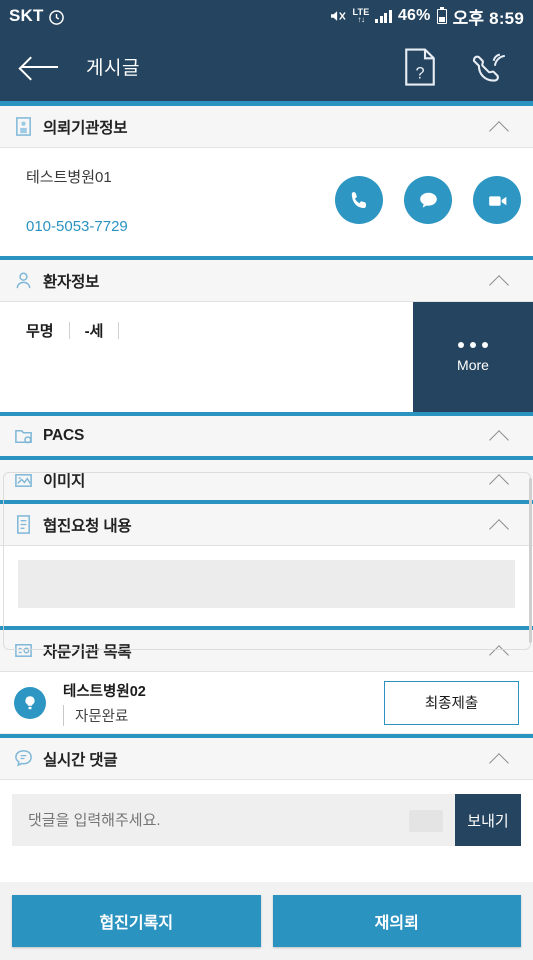  What do you see at coordinates (266, 16) in the screenshot?
I see `status-bar: SKT LTE ↑↓ 46% 오후 8:59` at bounding box center [266, 16].